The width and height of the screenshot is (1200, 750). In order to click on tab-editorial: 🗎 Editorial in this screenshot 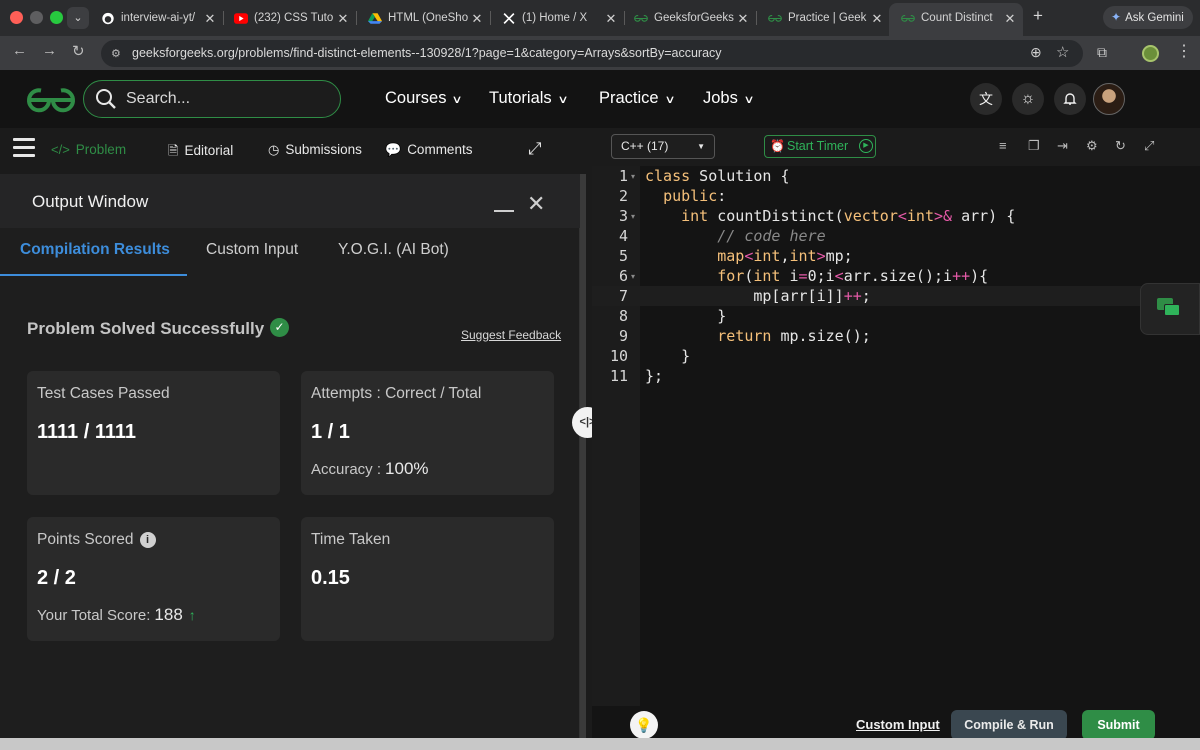, I will do `click(200, 153)`.